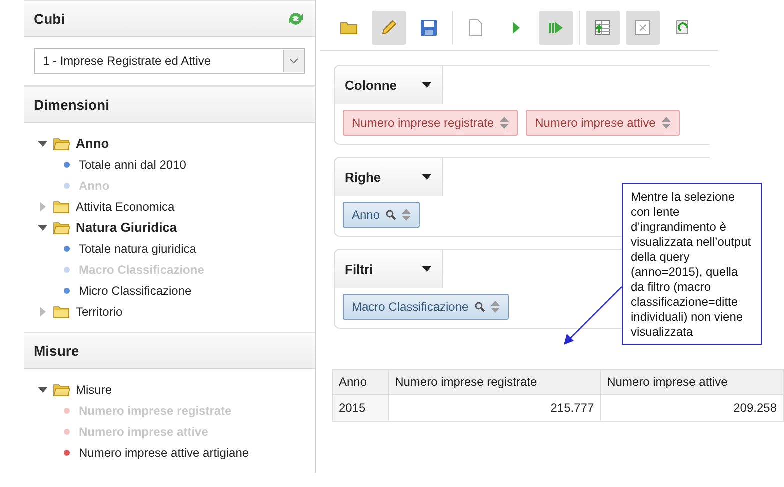 This screenshot has width=784, height=487. What do you see at coordinates (360, 382) in the screenshot?
I see `column-header: Anno` at bounding box center [360, 382].